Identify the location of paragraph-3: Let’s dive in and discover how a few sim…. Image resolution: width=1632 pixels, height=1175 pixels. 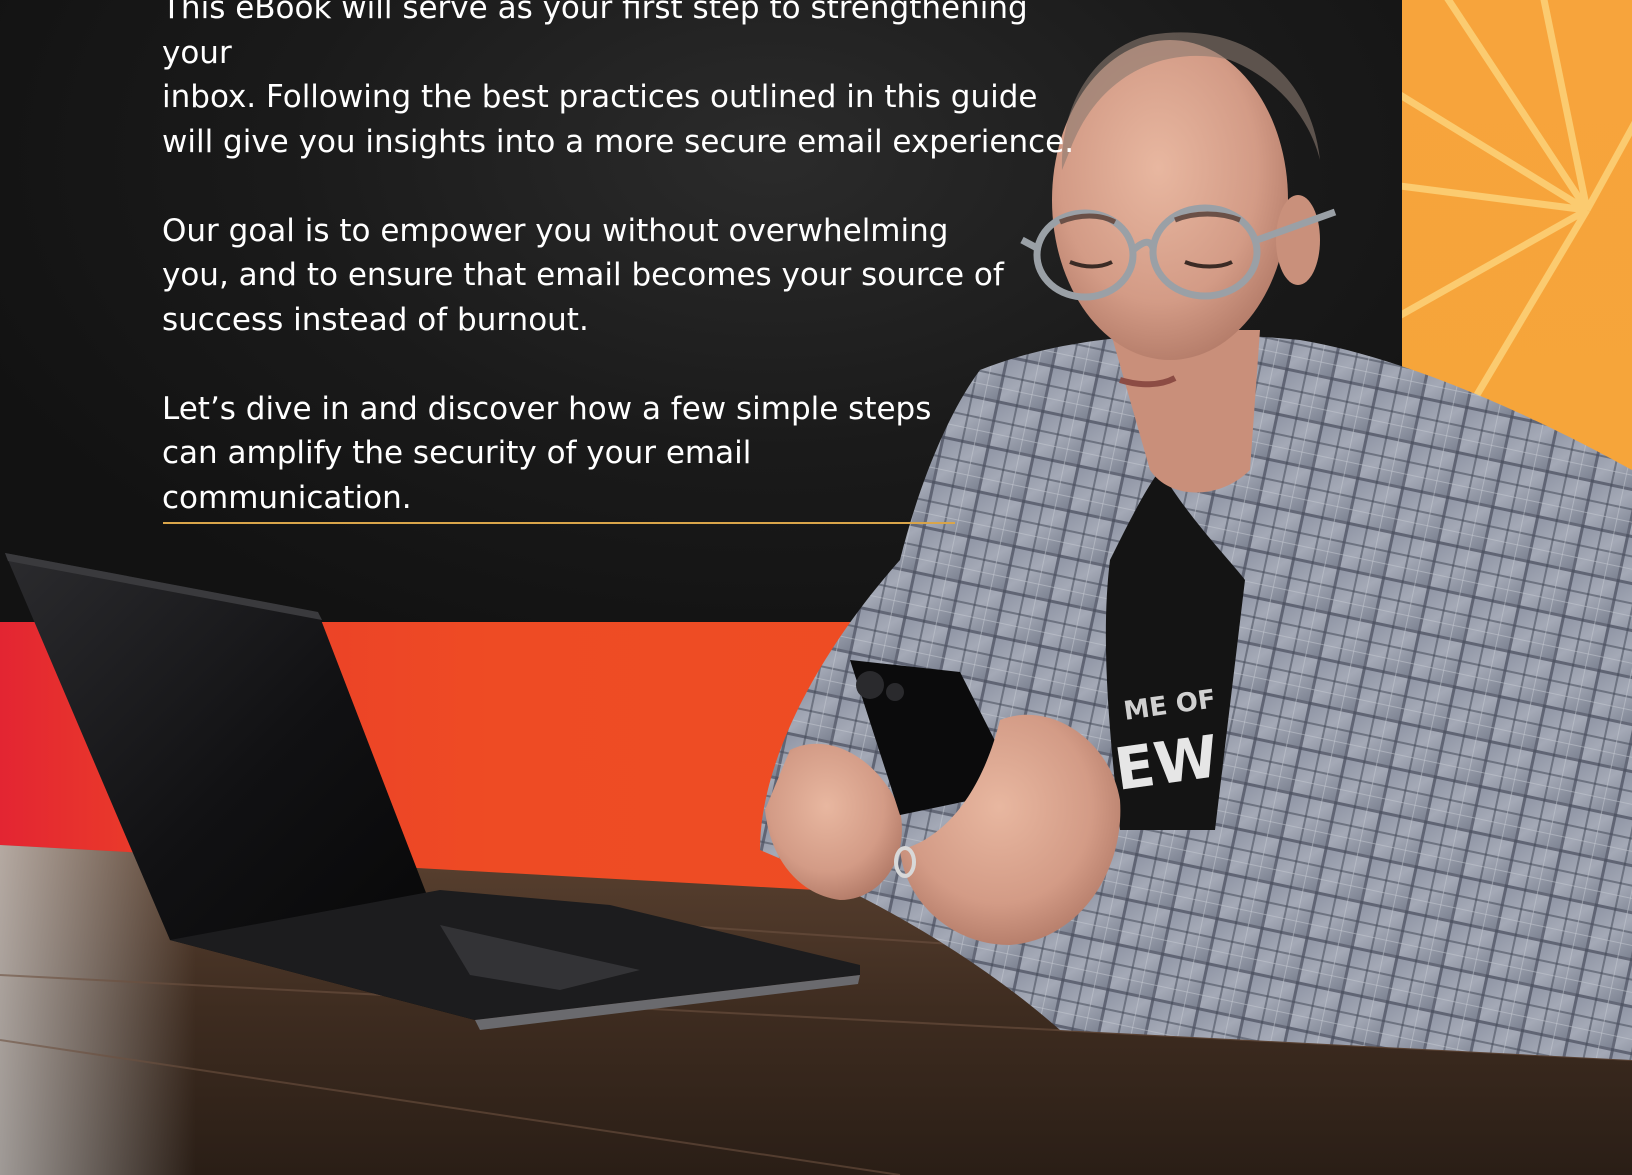
(547, 453).